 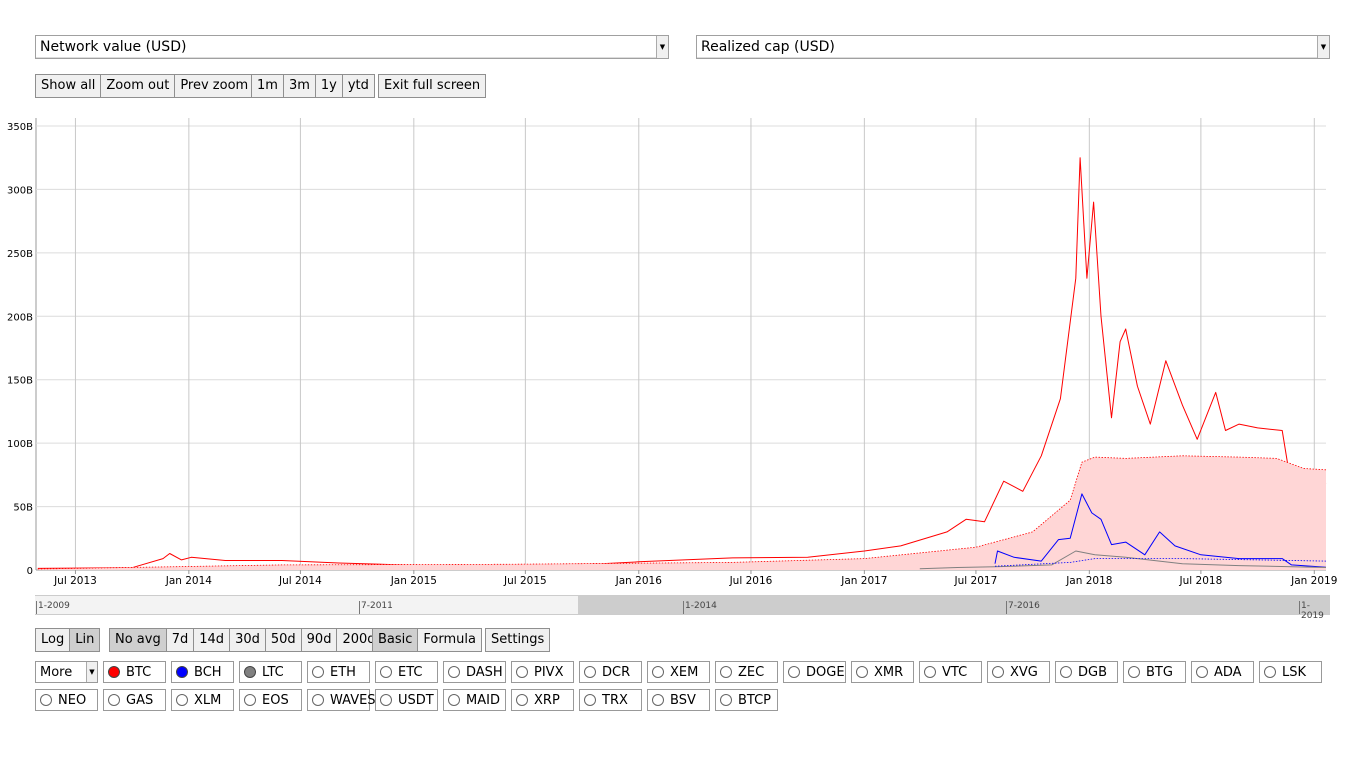 What do you see at coordinates (134, 672) in the screenshot?
I see `coin-toggle-btc: BTC` at bounding box center [134, 672].